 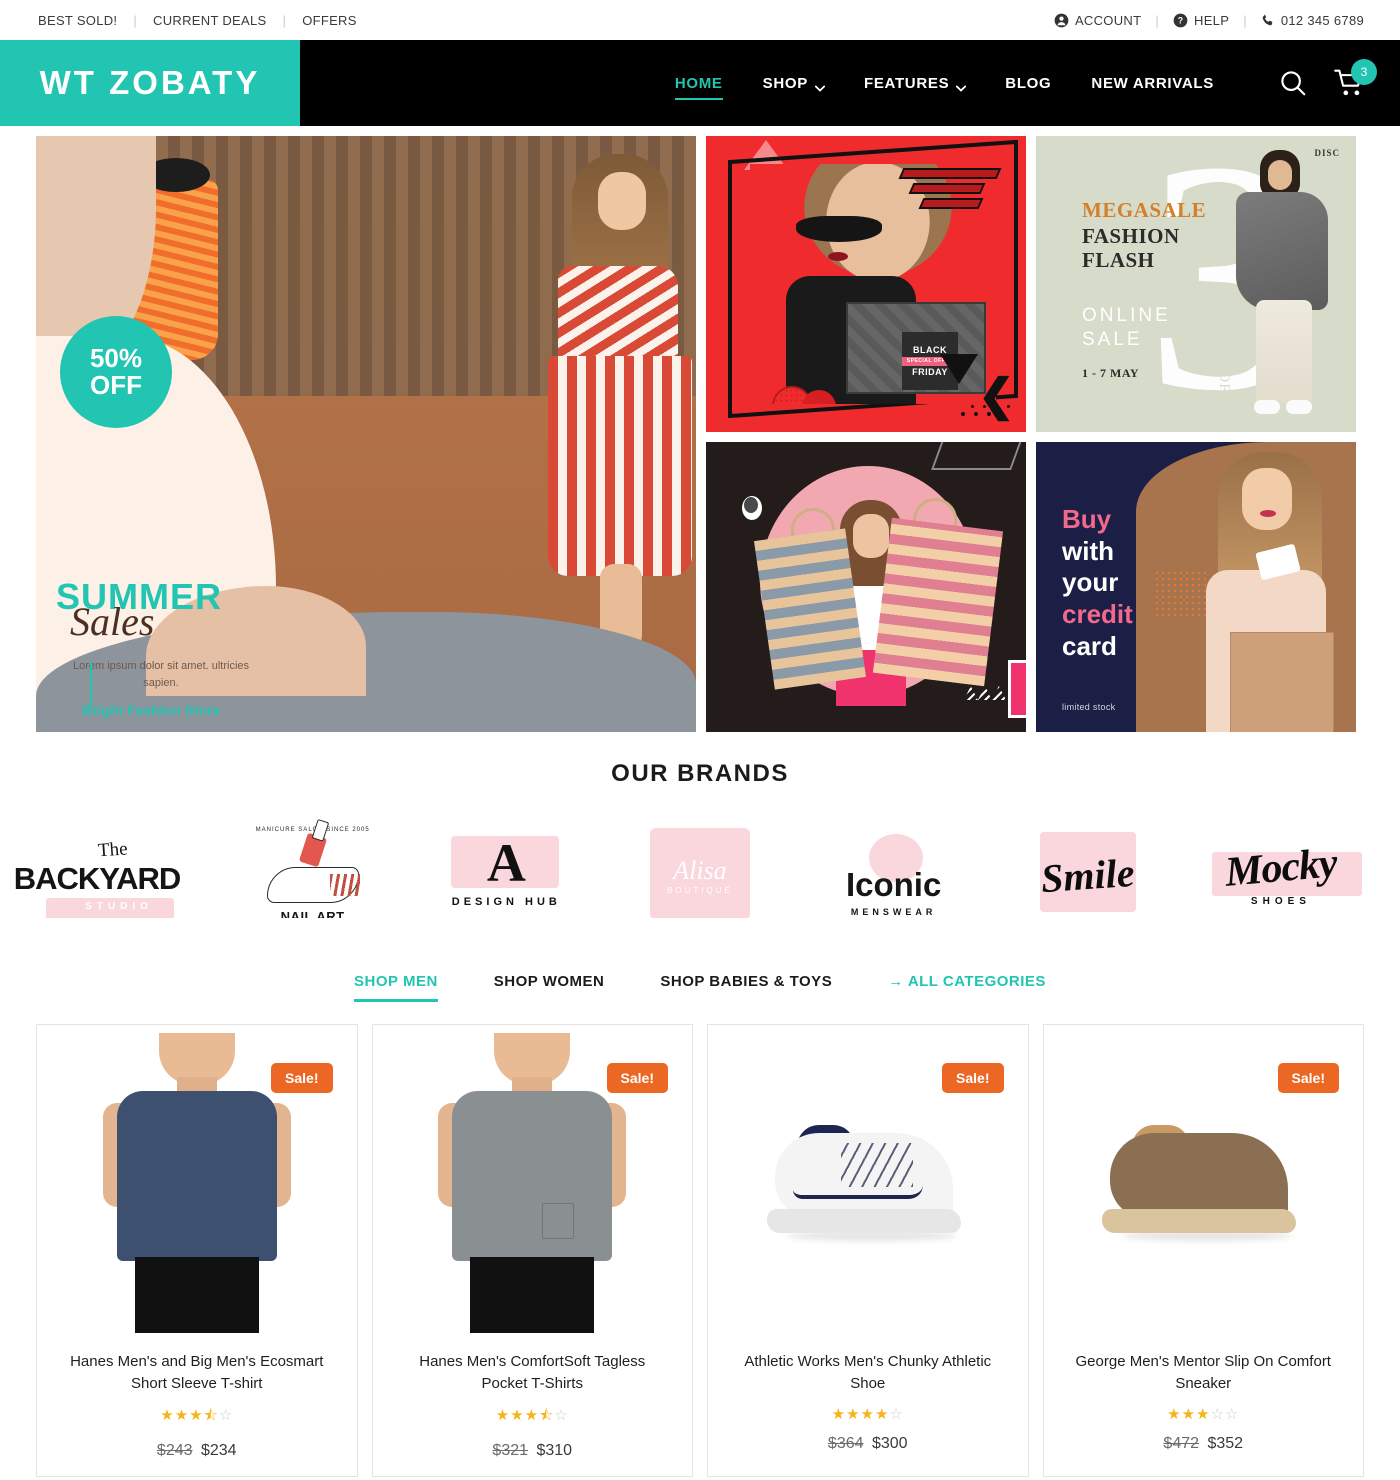 I want to click on topbar-links: BEST SOLD! | CURRENT DEALS | OFFERS, so click(x=197, y=20).